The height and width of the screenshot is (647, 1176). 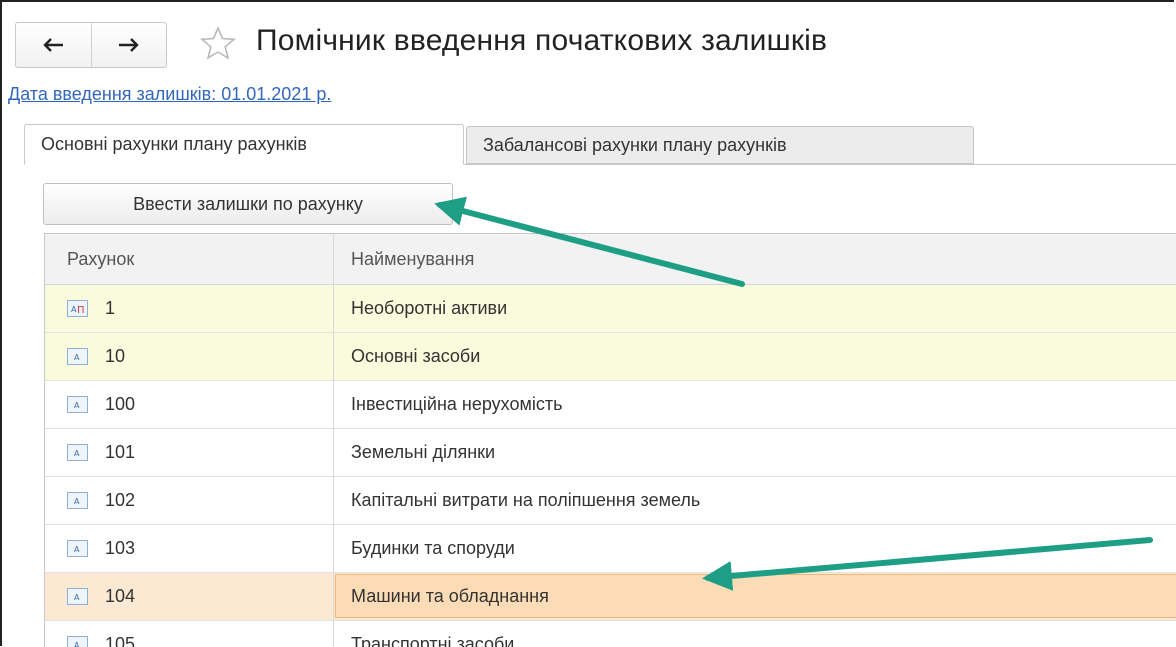 What do you see at coordinates (101, 634) in the screenshot?
I see `account-code-cell: A 105` at bounding box center [101, 634].